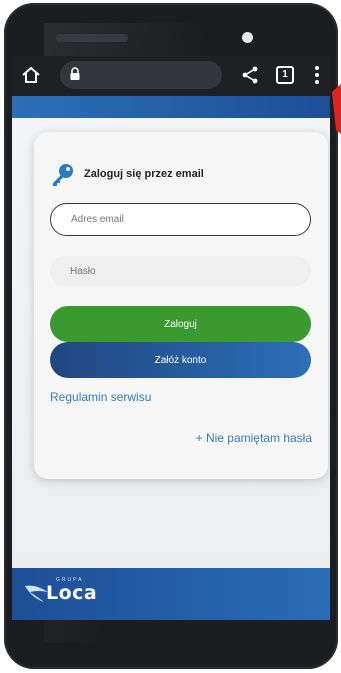 The width and height of the screenshot is (341, 673). I want to click on footer: GRUPA Loca, so click(171, 594).